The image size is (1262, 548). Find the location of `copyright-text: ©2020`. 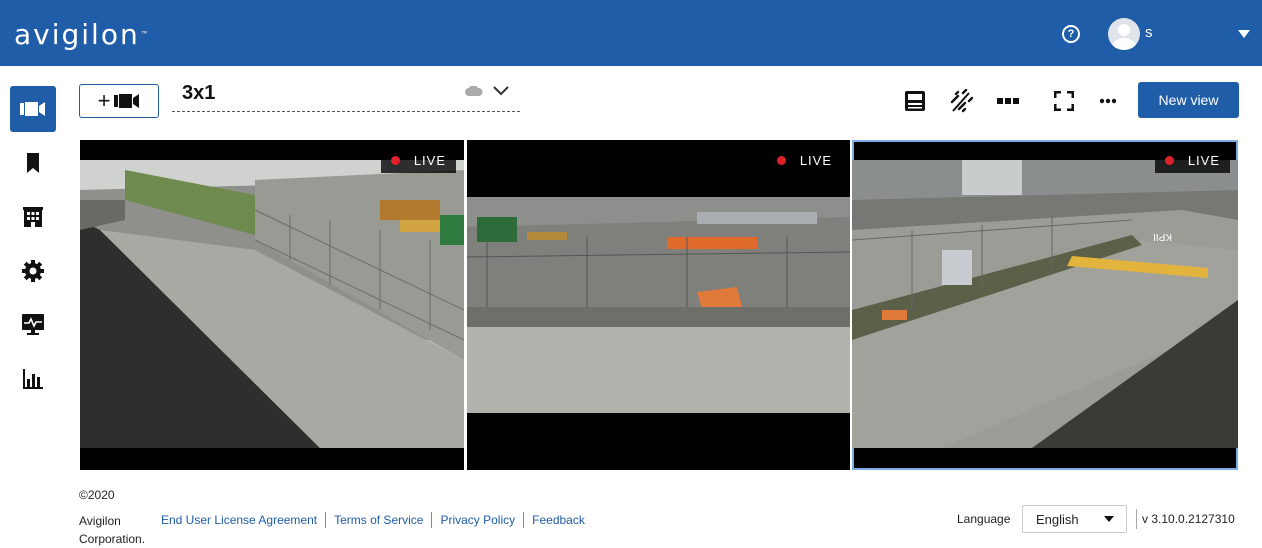

copyright-text: ©2020 is located at coordinates (97, 495).